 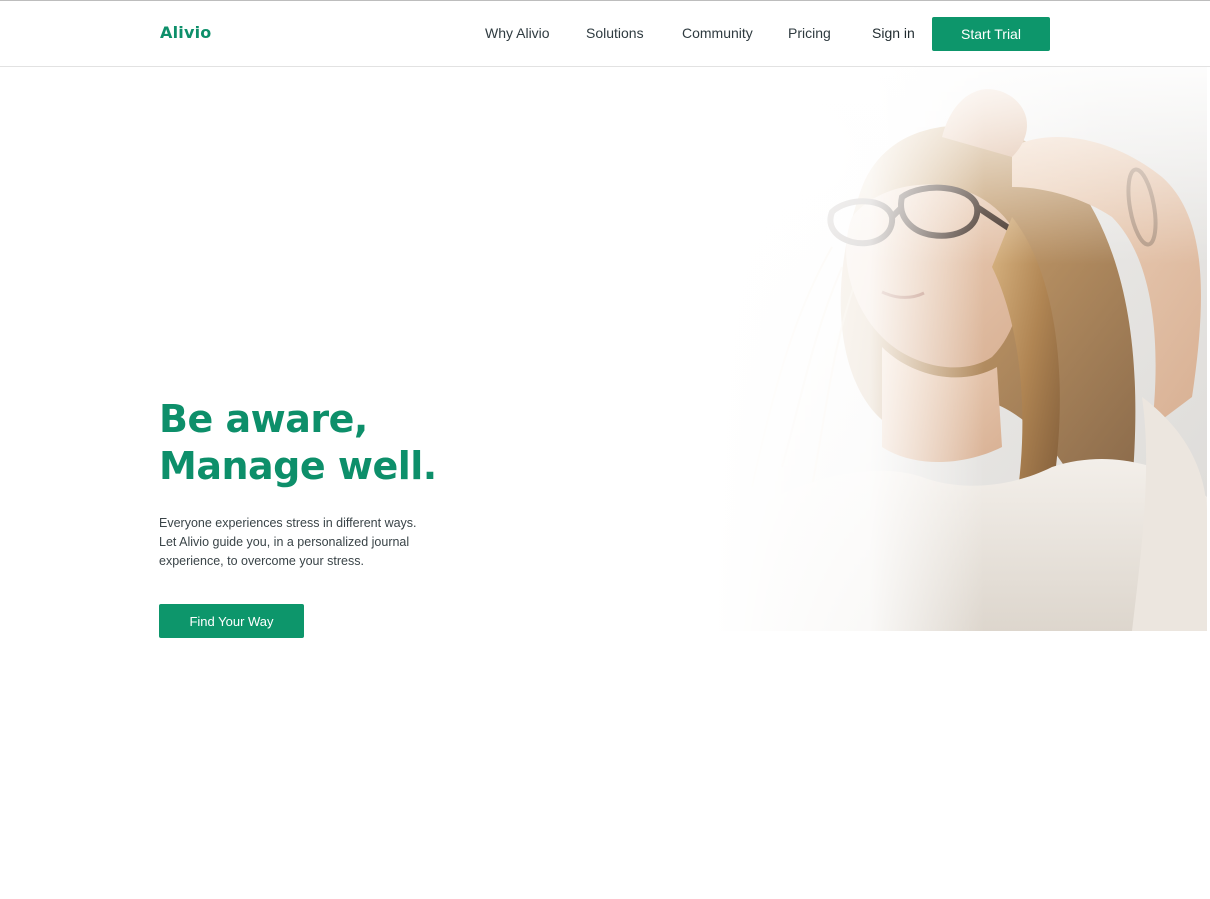 What do you see at coordinates (261, 561) in the screenshot?
I see `hero-description-line-3: experience, to overcome your stress.` at bounding box center [261, 561].